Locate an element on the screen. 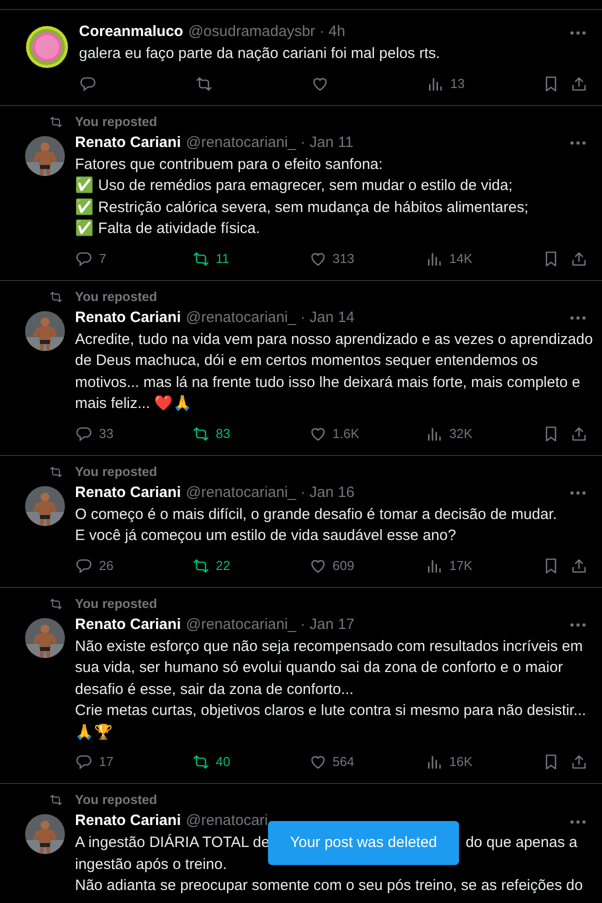 The width and height of the screenshot is (602, 903). post-meta: @osudramadaysbr · 4h is located at coordinates (267, 32).